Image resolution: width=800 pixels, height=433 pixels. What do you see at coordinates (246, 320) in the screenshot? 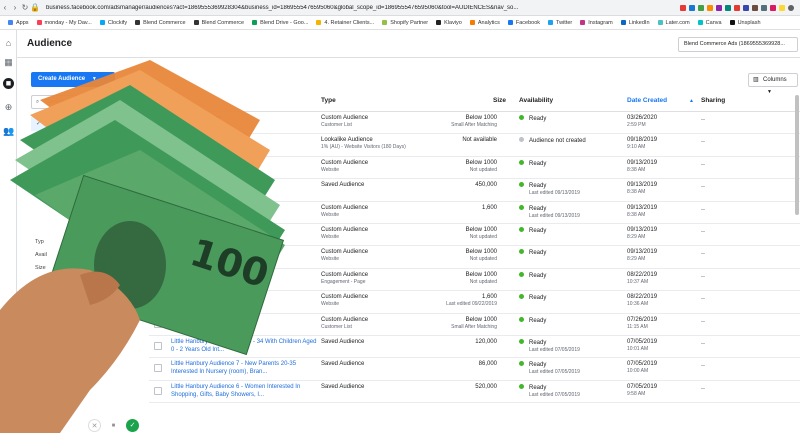
I see `audience-name-link: List from Commerce` at bounding box center [246, 320].